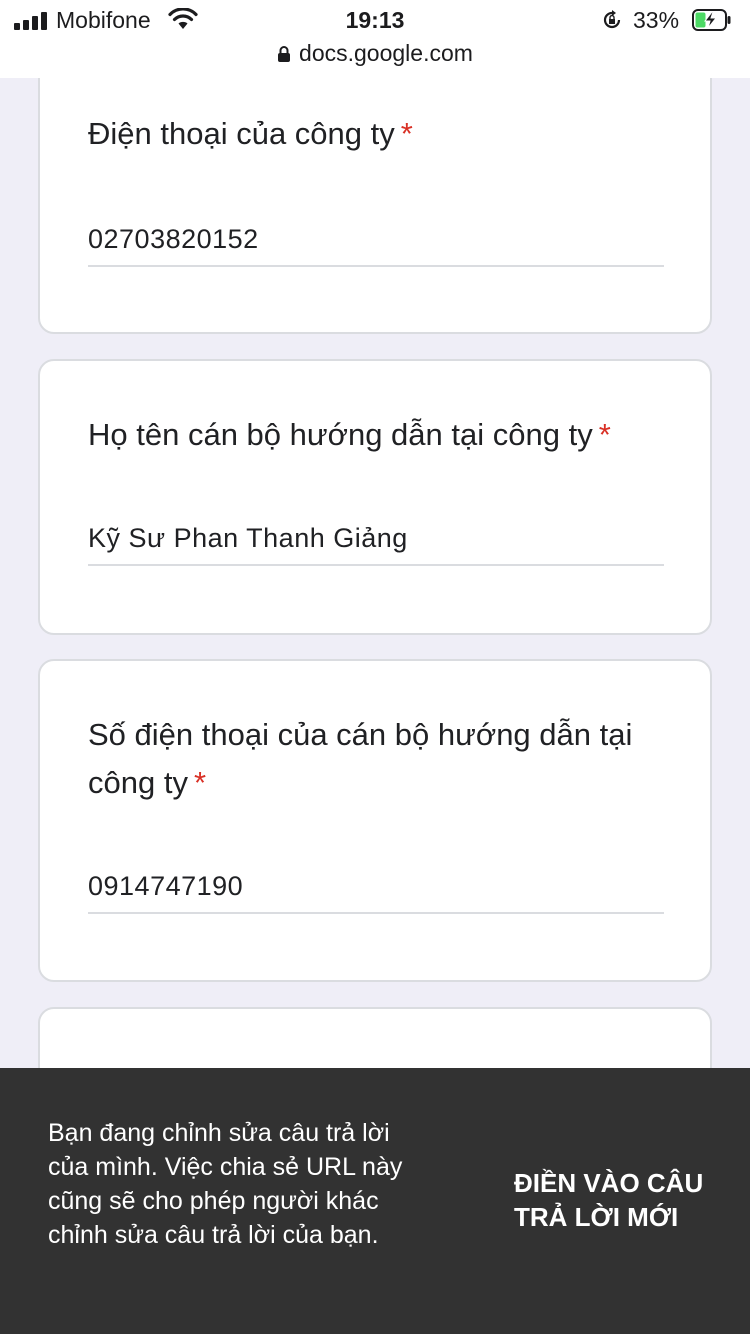 This screenshot has height=1334, width=750. Describe the element at coordinates (656, 20) in the screenshot. I see `battery-percent: 33%` at that location.